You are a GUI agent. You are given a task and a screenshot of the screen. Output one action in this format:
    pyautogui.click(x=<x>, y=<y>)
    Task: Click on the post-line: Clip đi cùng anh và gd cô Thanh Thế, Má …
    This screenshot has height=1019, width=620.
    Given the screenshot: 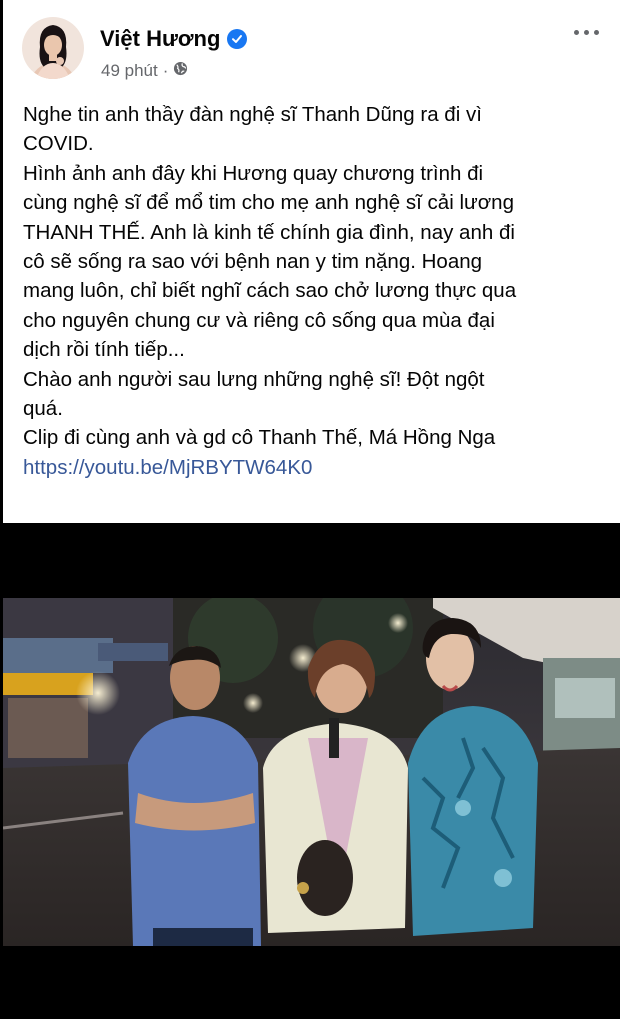 What is the action you would take?
    pyautogui.click(x=259, y=438)
    